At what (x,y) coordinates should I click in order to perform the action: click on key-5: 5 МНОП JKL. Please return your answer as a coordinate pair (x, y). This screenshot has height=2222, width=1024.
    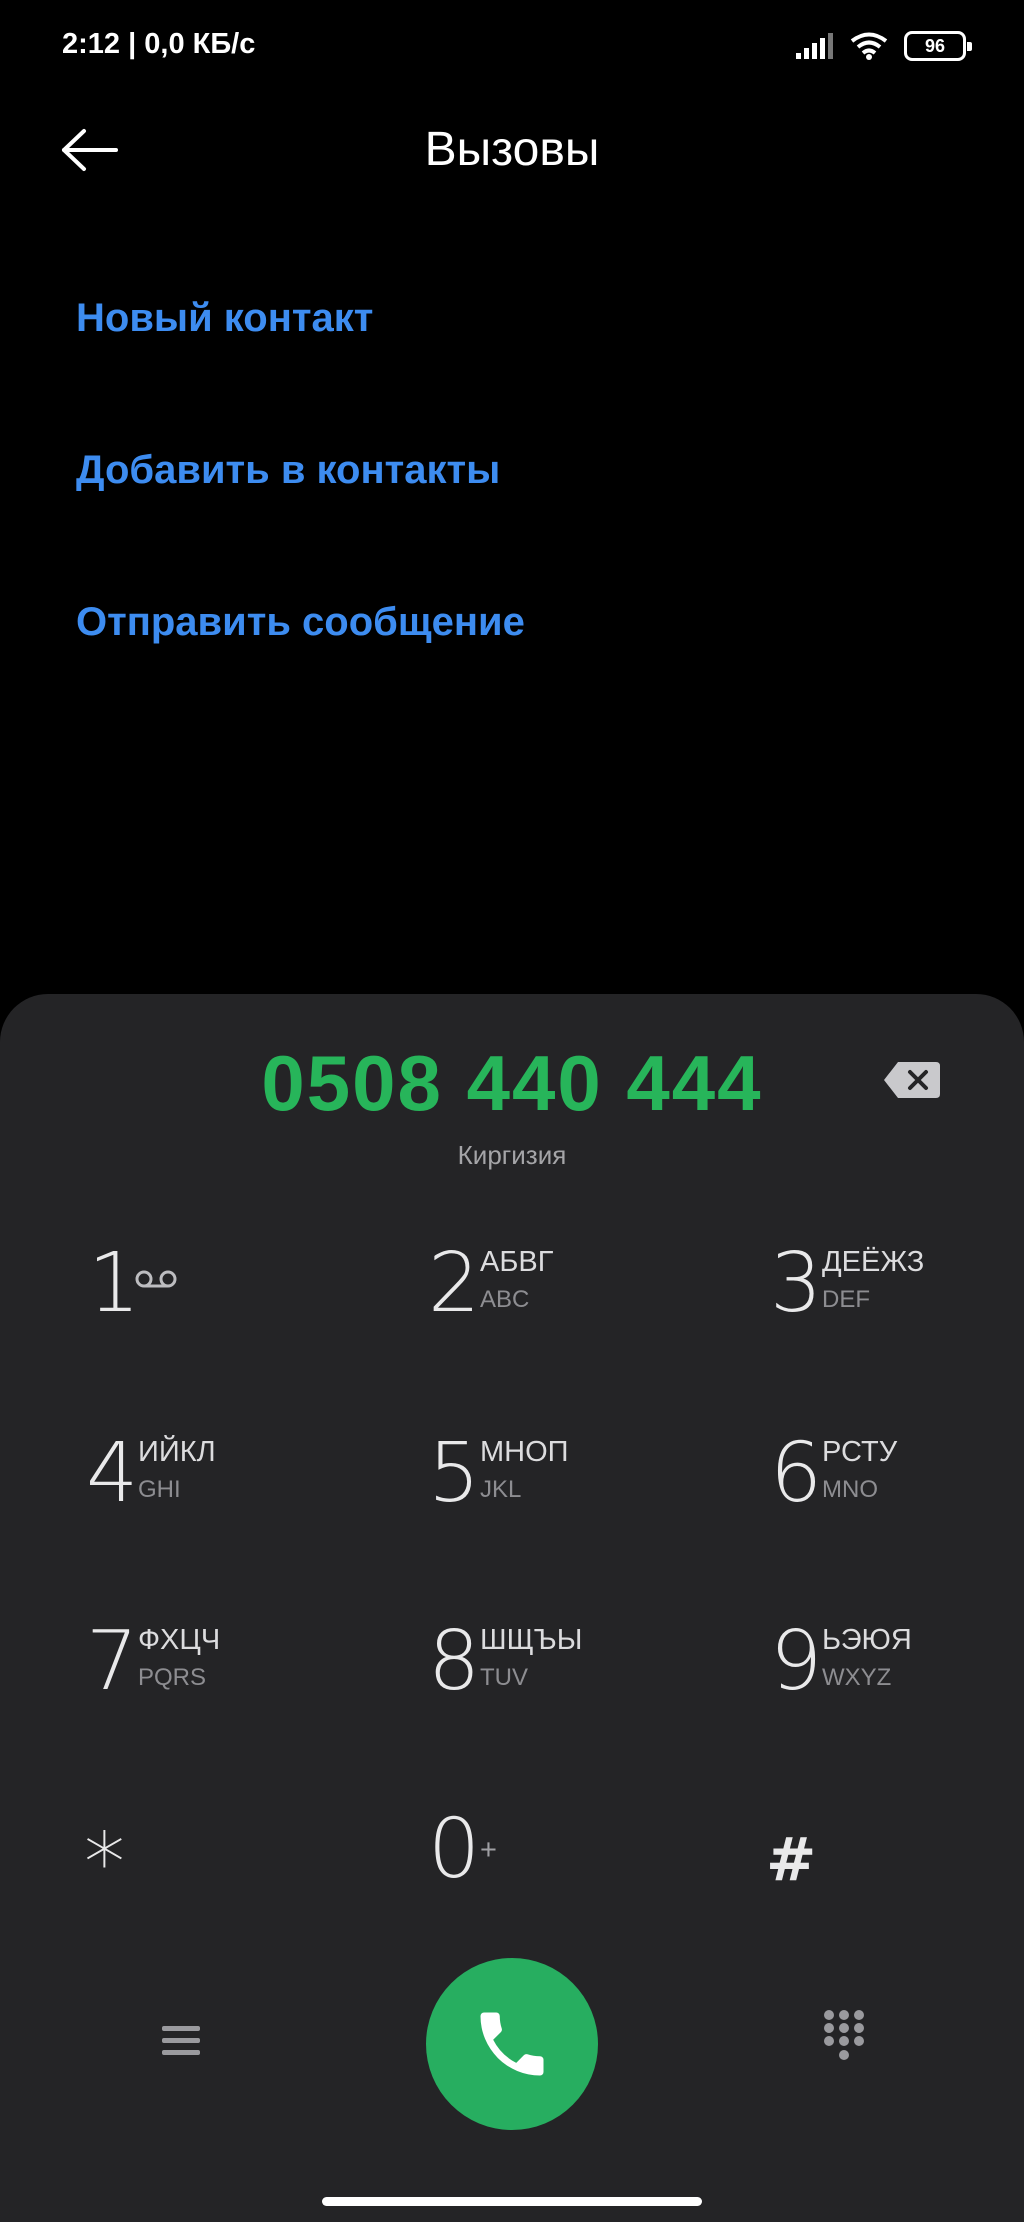
    Looking at the image, I should click on (558, 1479).